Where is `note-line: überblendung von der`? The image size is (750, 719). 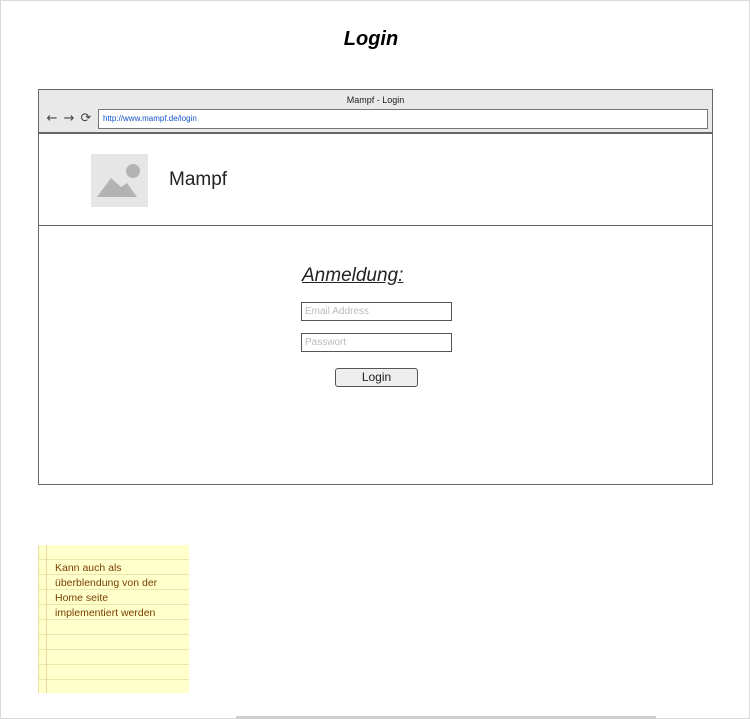
note-line: überblendung von der is located at coordinates (106, 583).